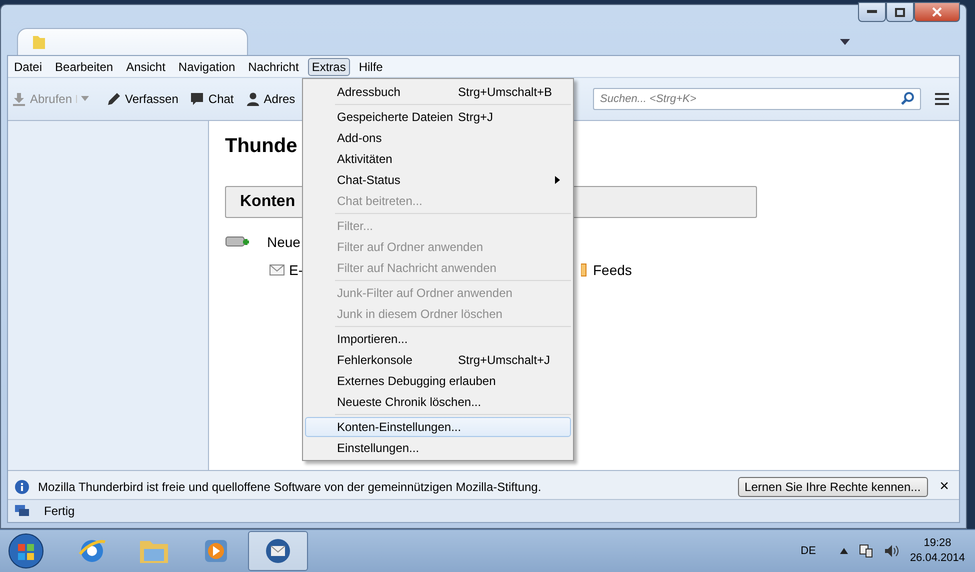 The image size is (975, 572). What do you see at coordinates (329, 67) in the screenshot?
I see `menu-item: Extras` at bounding box center [329, 67].